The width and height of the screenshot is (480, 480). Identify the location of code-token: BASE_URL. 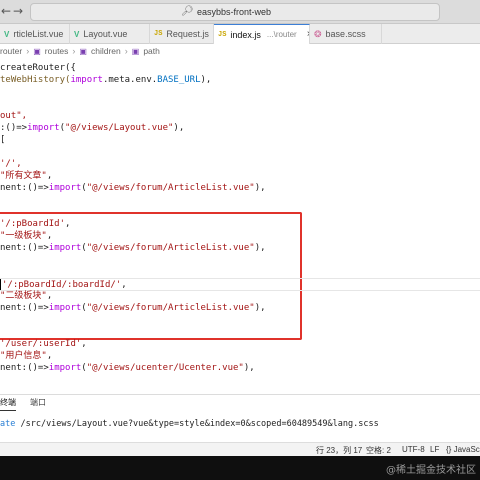
(179, 80).